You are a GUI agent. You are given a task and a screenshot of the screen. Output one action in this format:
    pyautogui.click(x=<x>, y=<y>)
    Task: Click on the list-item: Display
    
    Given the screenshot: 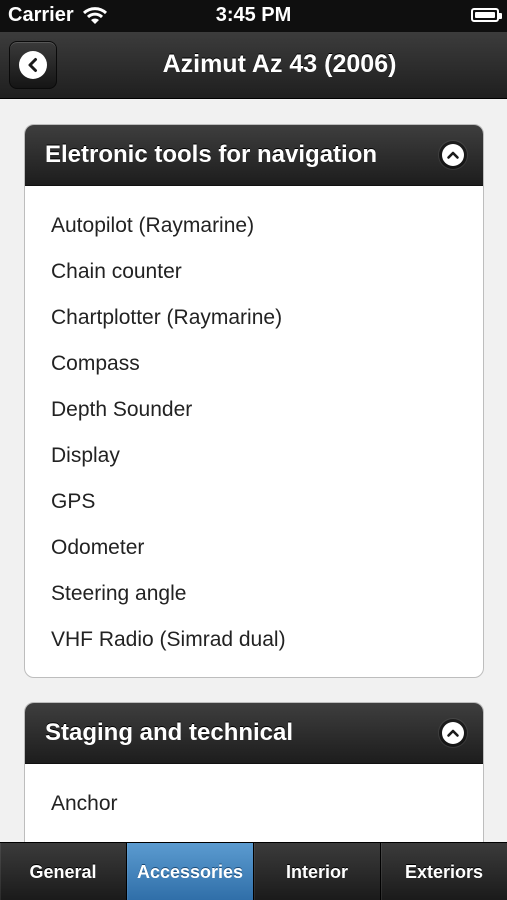 What is the action you would take?
    pyautogui.click(x=85, y=455)
    